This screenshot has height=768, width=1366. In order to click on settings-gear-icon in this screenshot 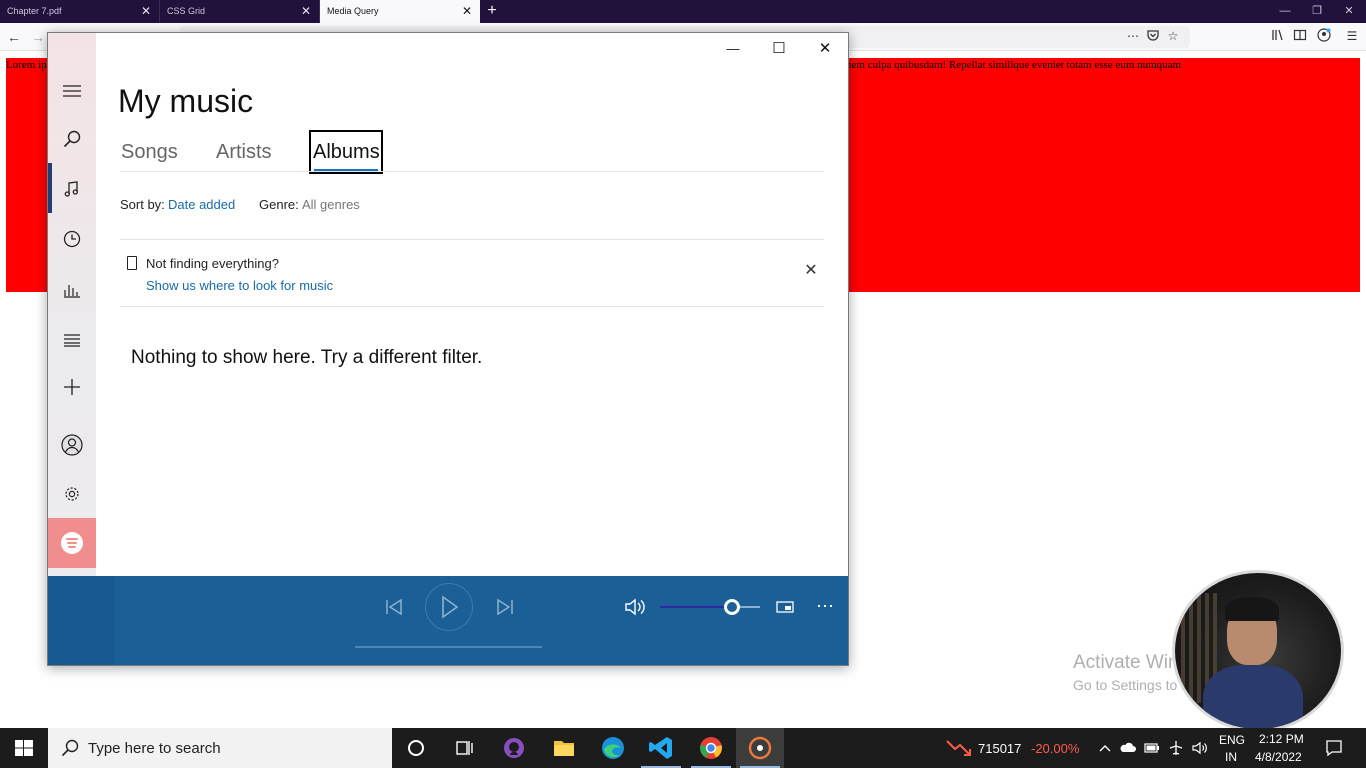, I will do `click(72, 494)`.